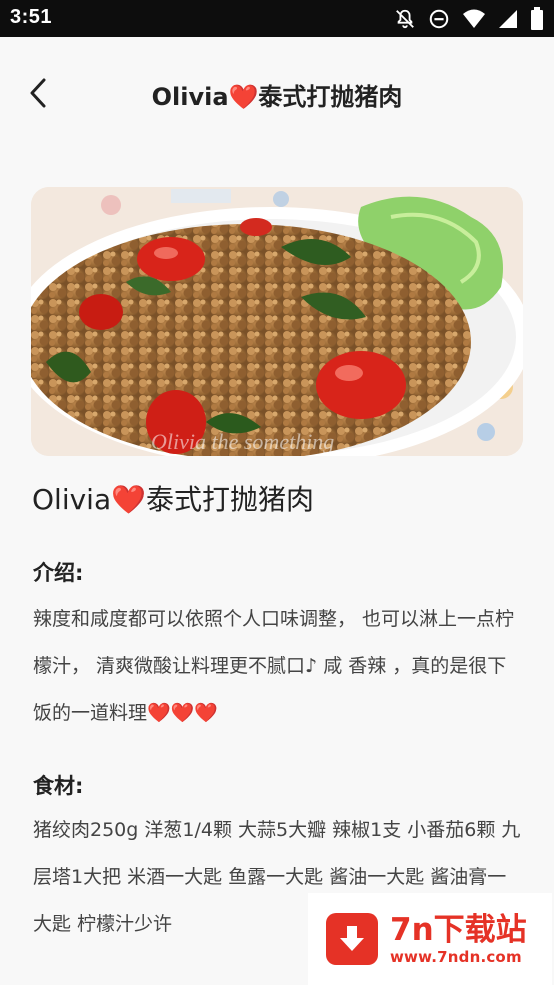 Image resolution: width=554 pixels, height=985 pixels. What do you see at coordinates (277, 18) in the screenshot?
I see `status-bar: 3:51` at bounding box center [277, 18].